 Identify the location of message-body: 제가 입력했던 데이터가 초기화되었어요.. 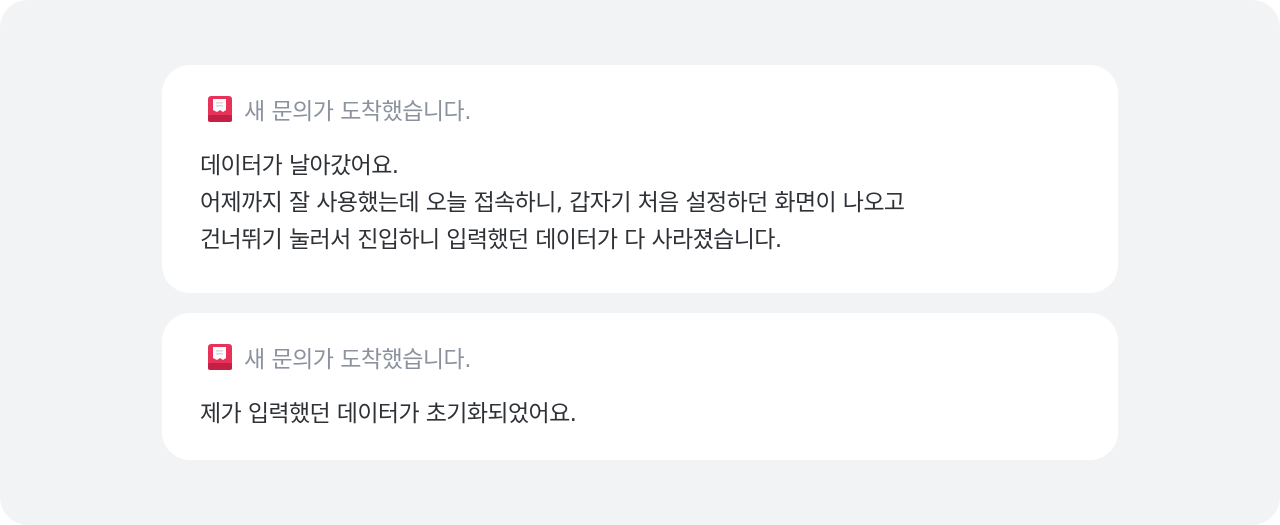
(388, 414).